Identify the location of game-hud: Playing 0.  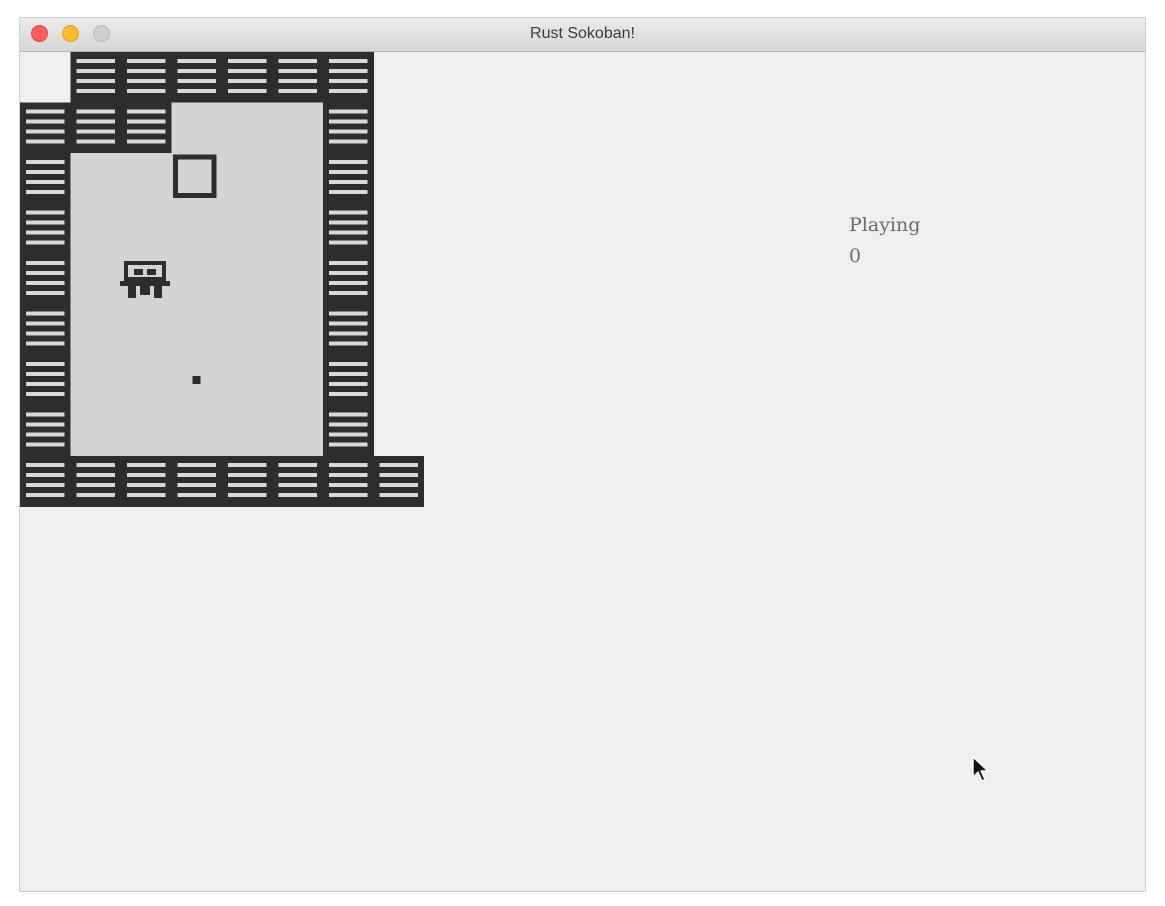
(884, 241).